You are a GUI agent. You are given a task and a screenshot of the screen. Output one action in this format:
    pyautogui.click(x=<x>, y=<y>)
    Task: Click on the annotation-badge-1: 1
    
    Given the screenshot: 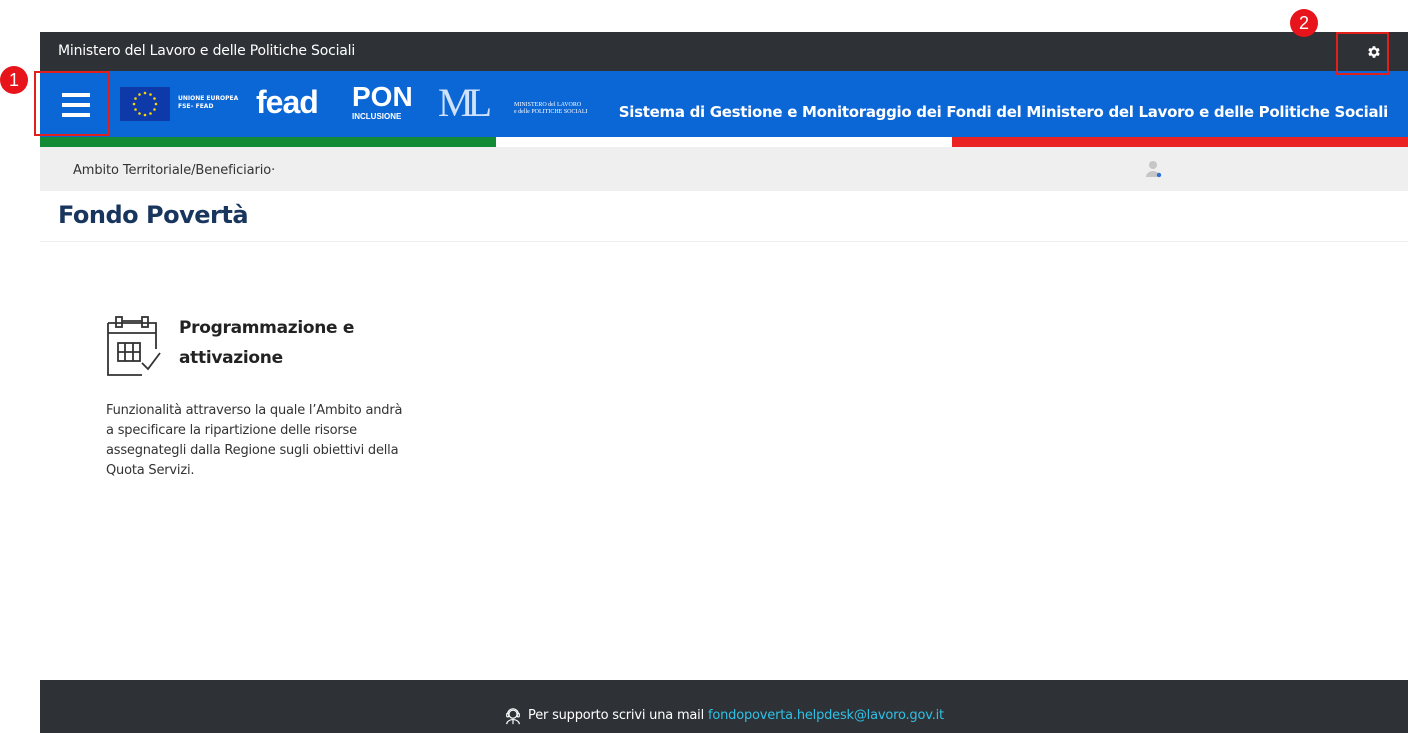 What is the action you would take?
    pyautogui.click(x=14, y=80)
    